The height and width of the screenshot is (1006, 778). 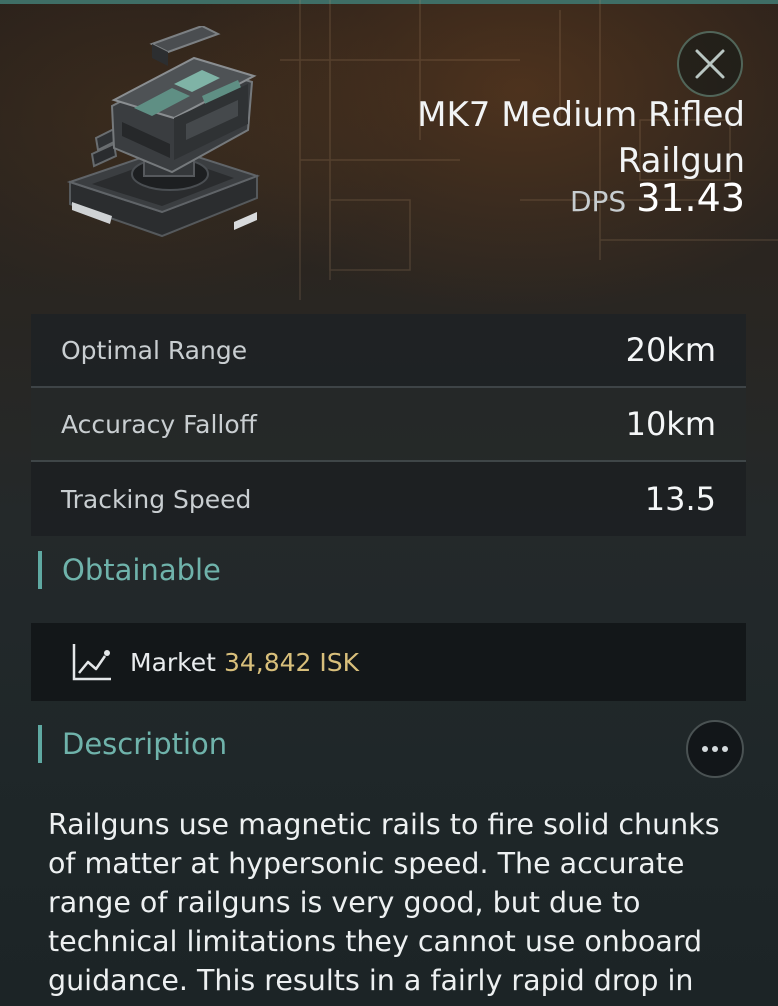 I want to click on obtainable-section-header: Obtainable, so click(x=129, y=570).